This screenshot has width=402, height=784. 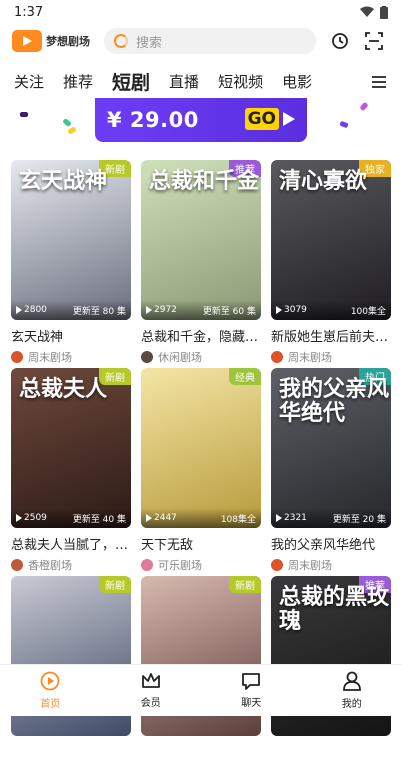 I want to click on tab-follow: 关注, so click(x=29, y=81).